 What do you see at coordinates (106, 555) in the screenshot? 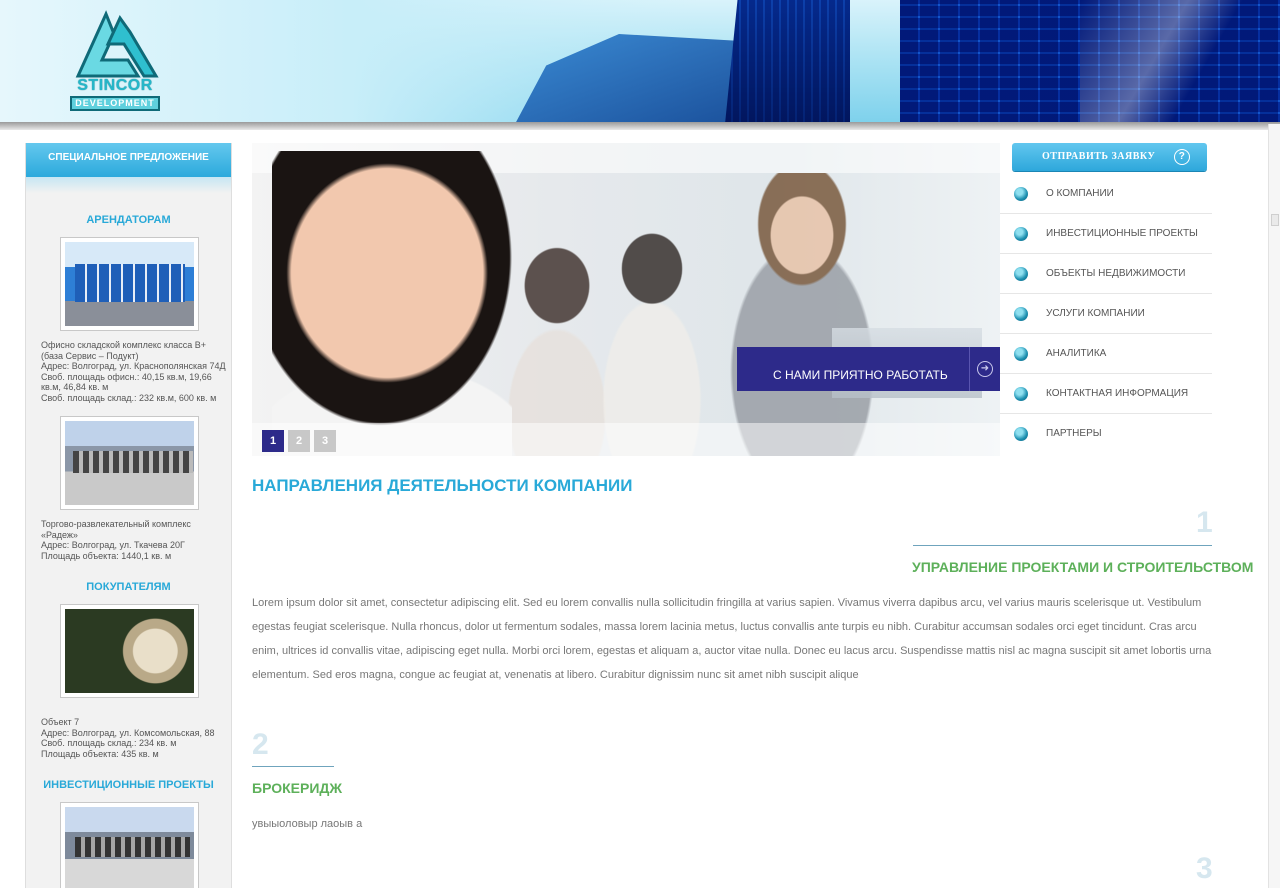
I see `object-line: Площадь объекта: 1440,1 кв. м` at bounding box center [106, 555].